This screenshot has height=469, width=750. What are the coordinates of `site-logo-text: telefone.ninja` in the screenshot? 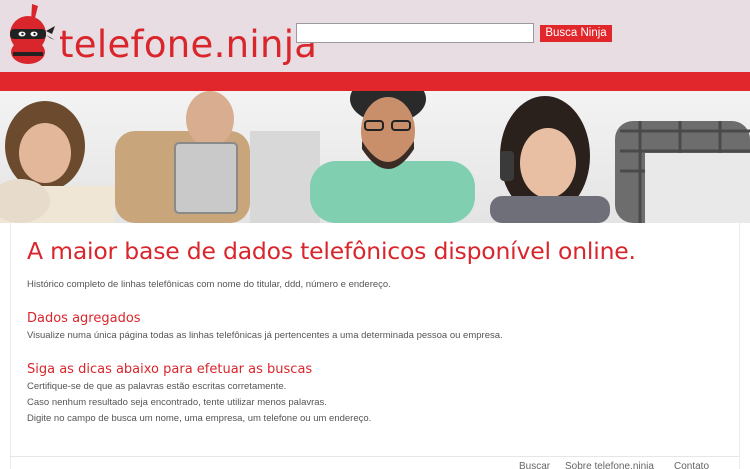 It's located at (188, 44).